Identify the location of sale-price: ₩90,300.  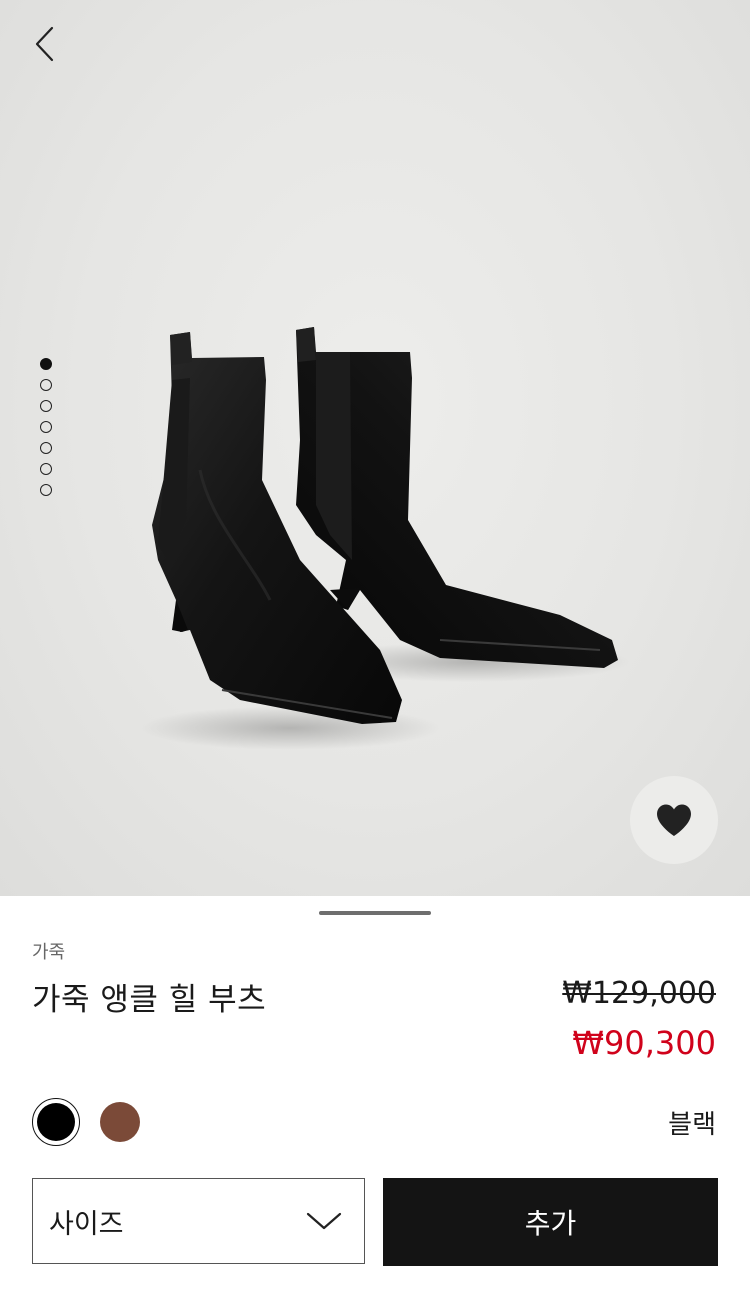
(644, 1043).